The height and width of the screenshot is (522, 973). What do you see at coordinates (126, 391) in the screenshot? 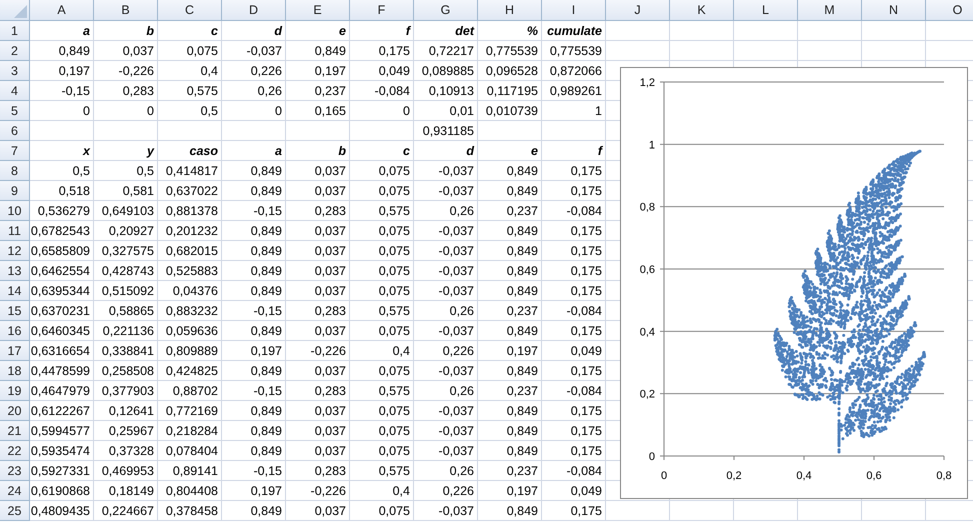
I see `table-cell: 0,377903` at bounding box center [126, 391].